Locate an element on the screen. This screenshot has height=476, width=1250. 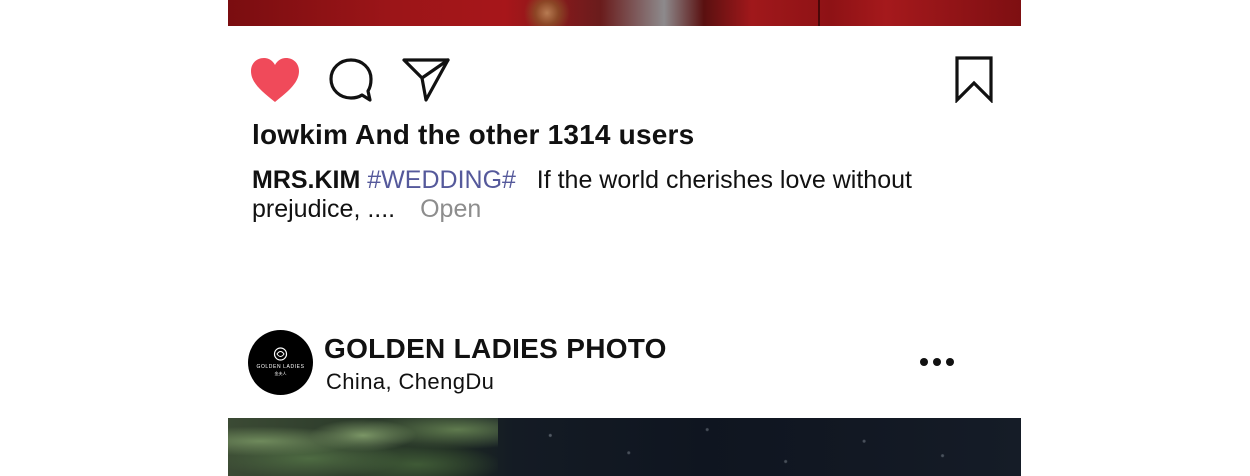
image-seam is located at coordinates (819, 13).